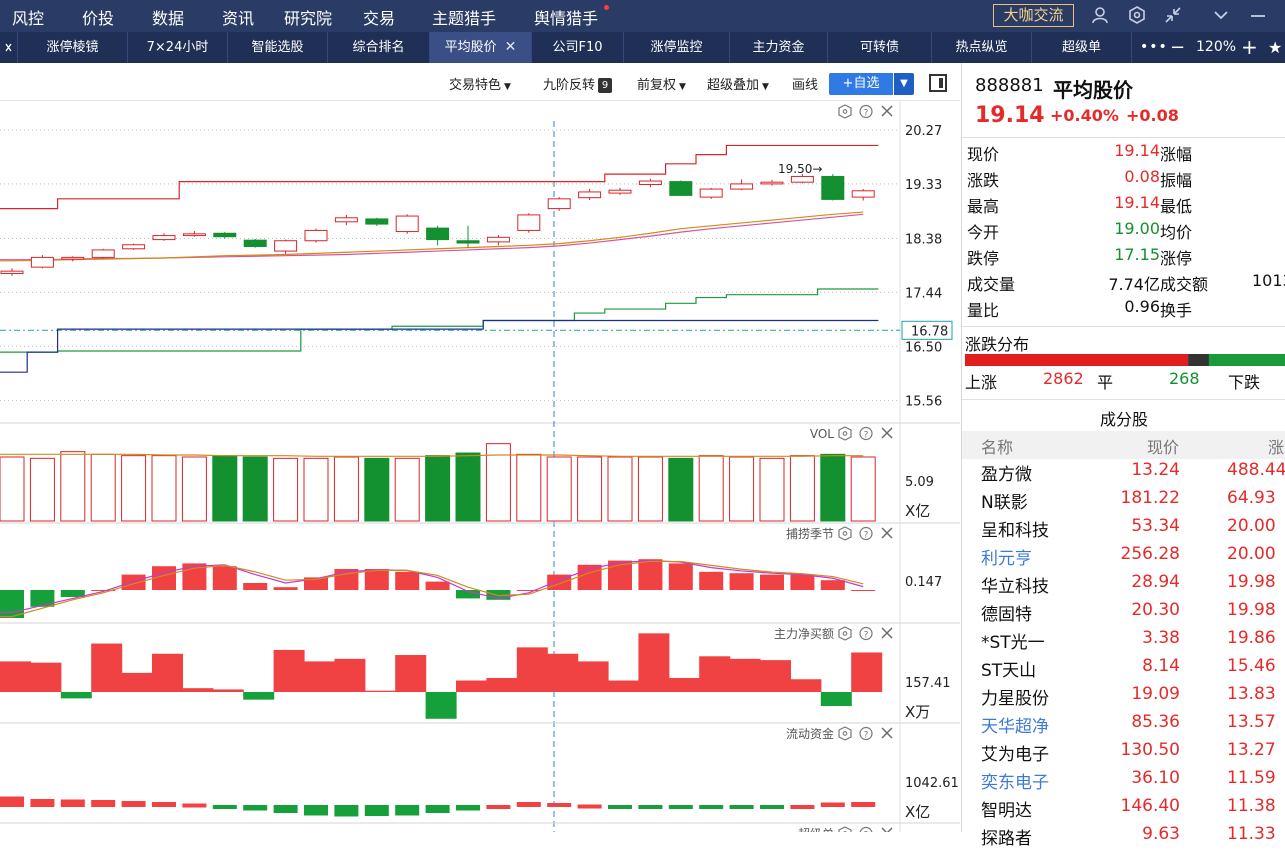 The width and height of the screenshot is (1285, 852). I want to click on hexagon-settings-icon, so click(1137, 16).